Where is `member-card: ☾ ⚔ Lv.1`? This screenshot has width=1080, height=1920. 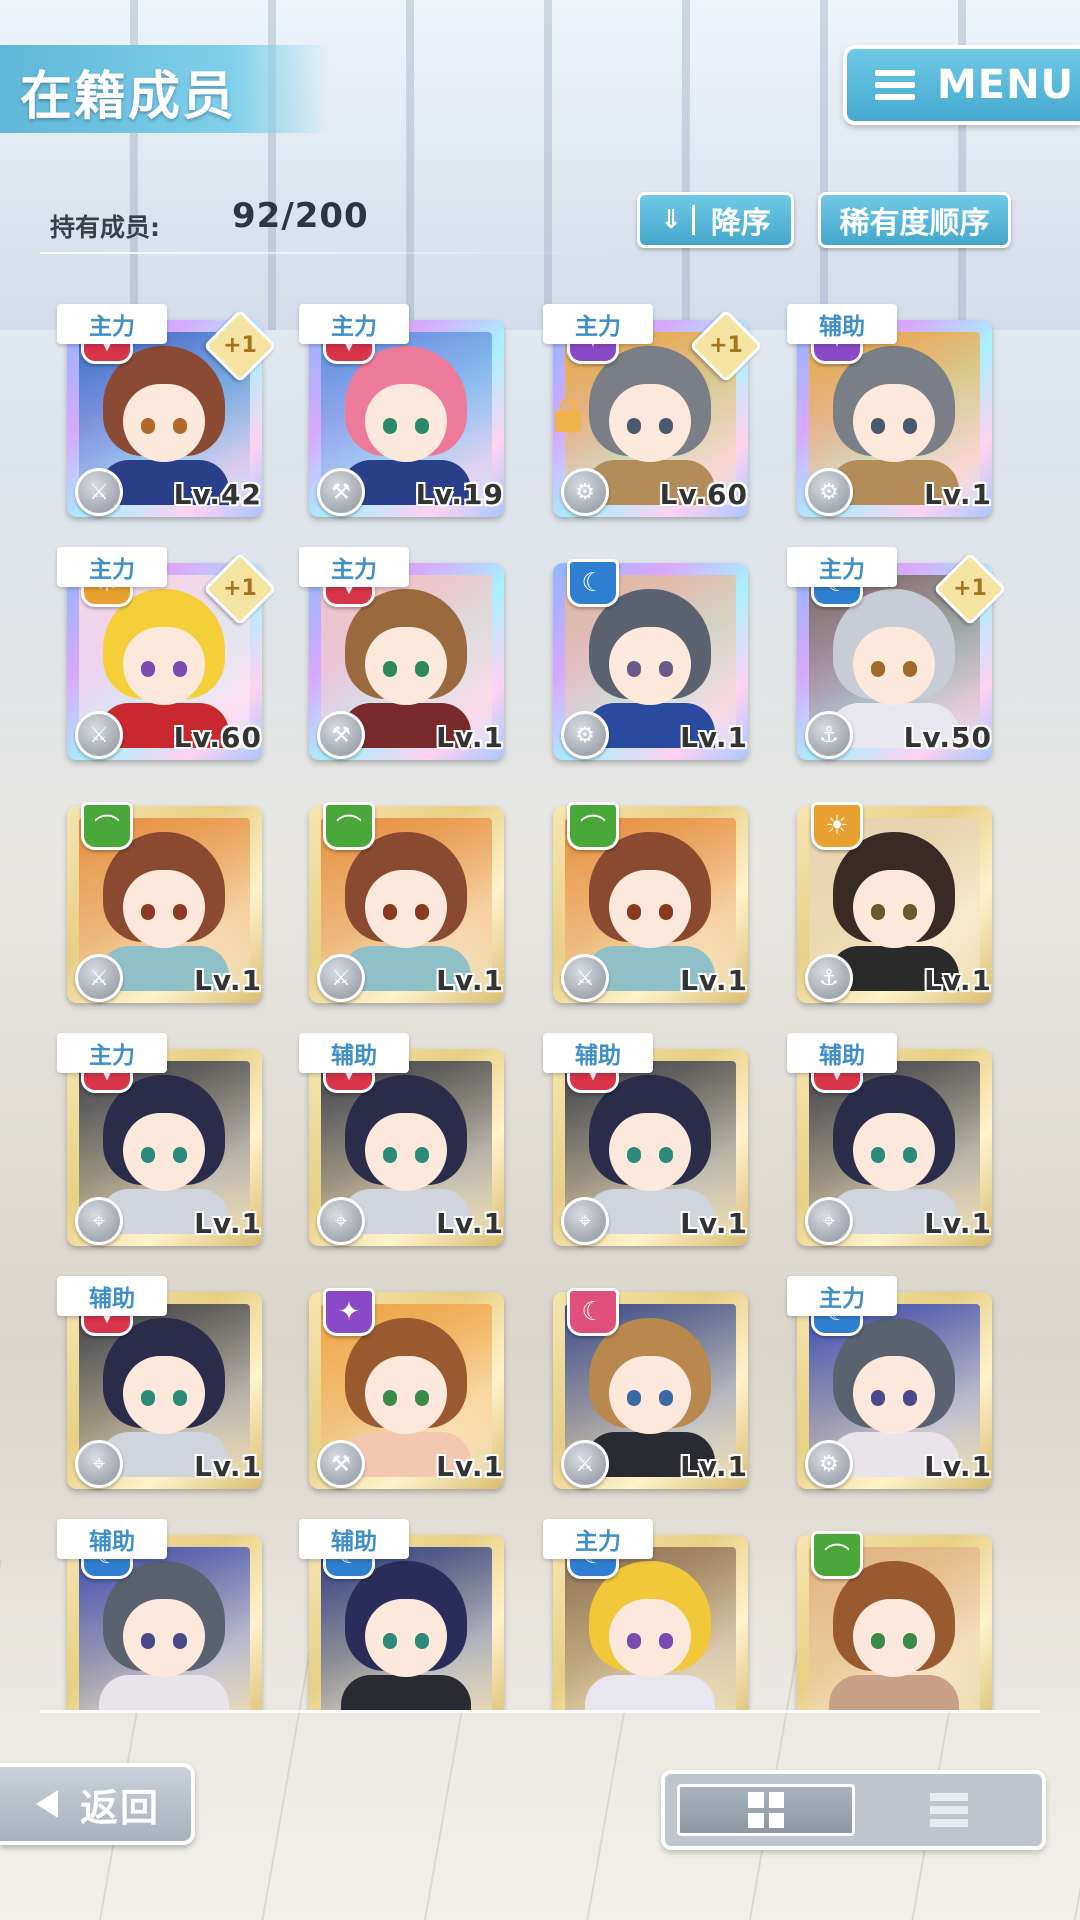
member-card: ☾ ⚔ Lv.1 is located at coordinates (650, 1388).